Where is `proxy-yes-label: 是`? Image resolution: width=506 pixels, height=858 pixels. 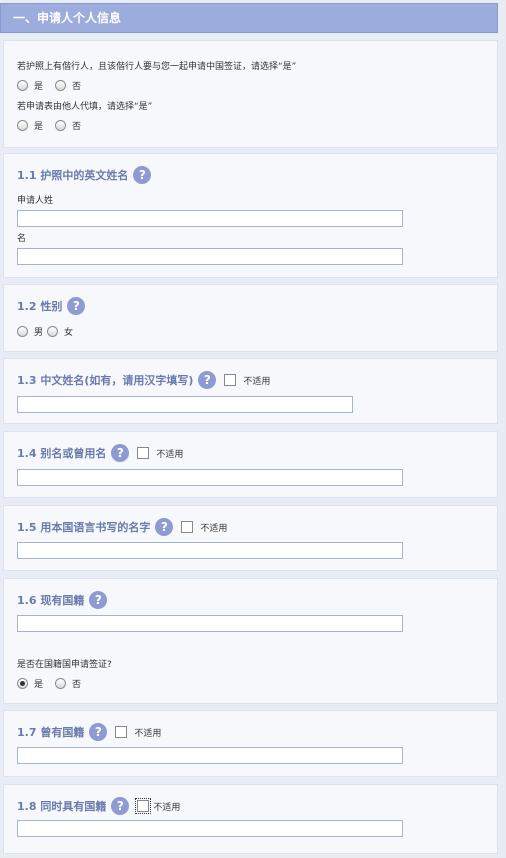 proxy-yes-label: 是 is located at coordinates (39, 127).